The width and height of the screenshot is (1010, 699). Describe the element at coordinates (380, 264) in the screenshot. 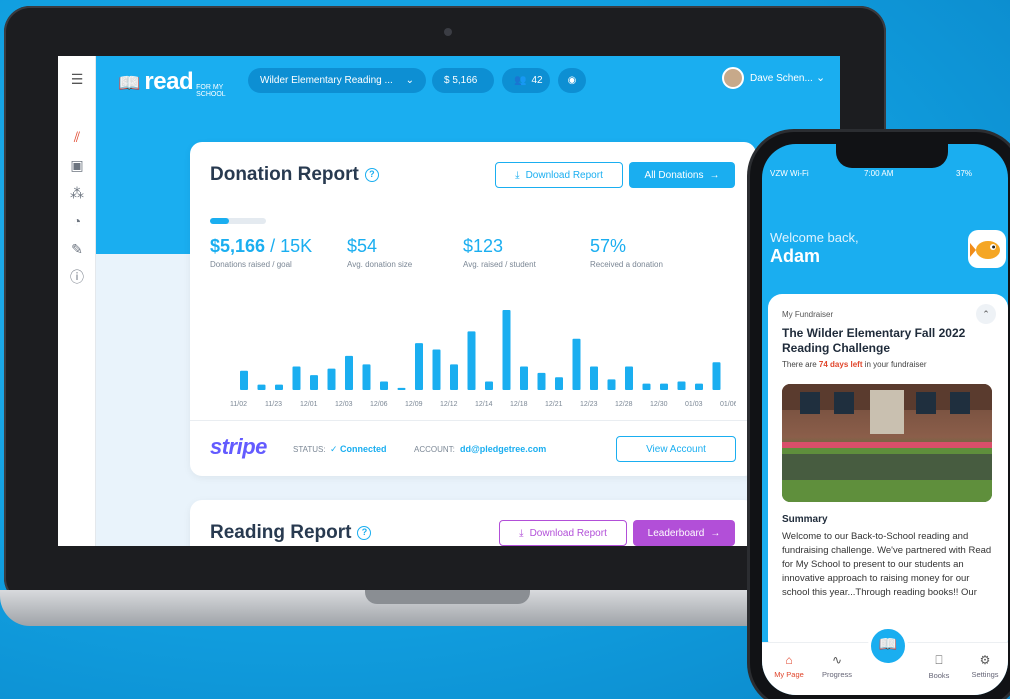

I see `stat-avg-donation-label: Avg. donation size` at that location.